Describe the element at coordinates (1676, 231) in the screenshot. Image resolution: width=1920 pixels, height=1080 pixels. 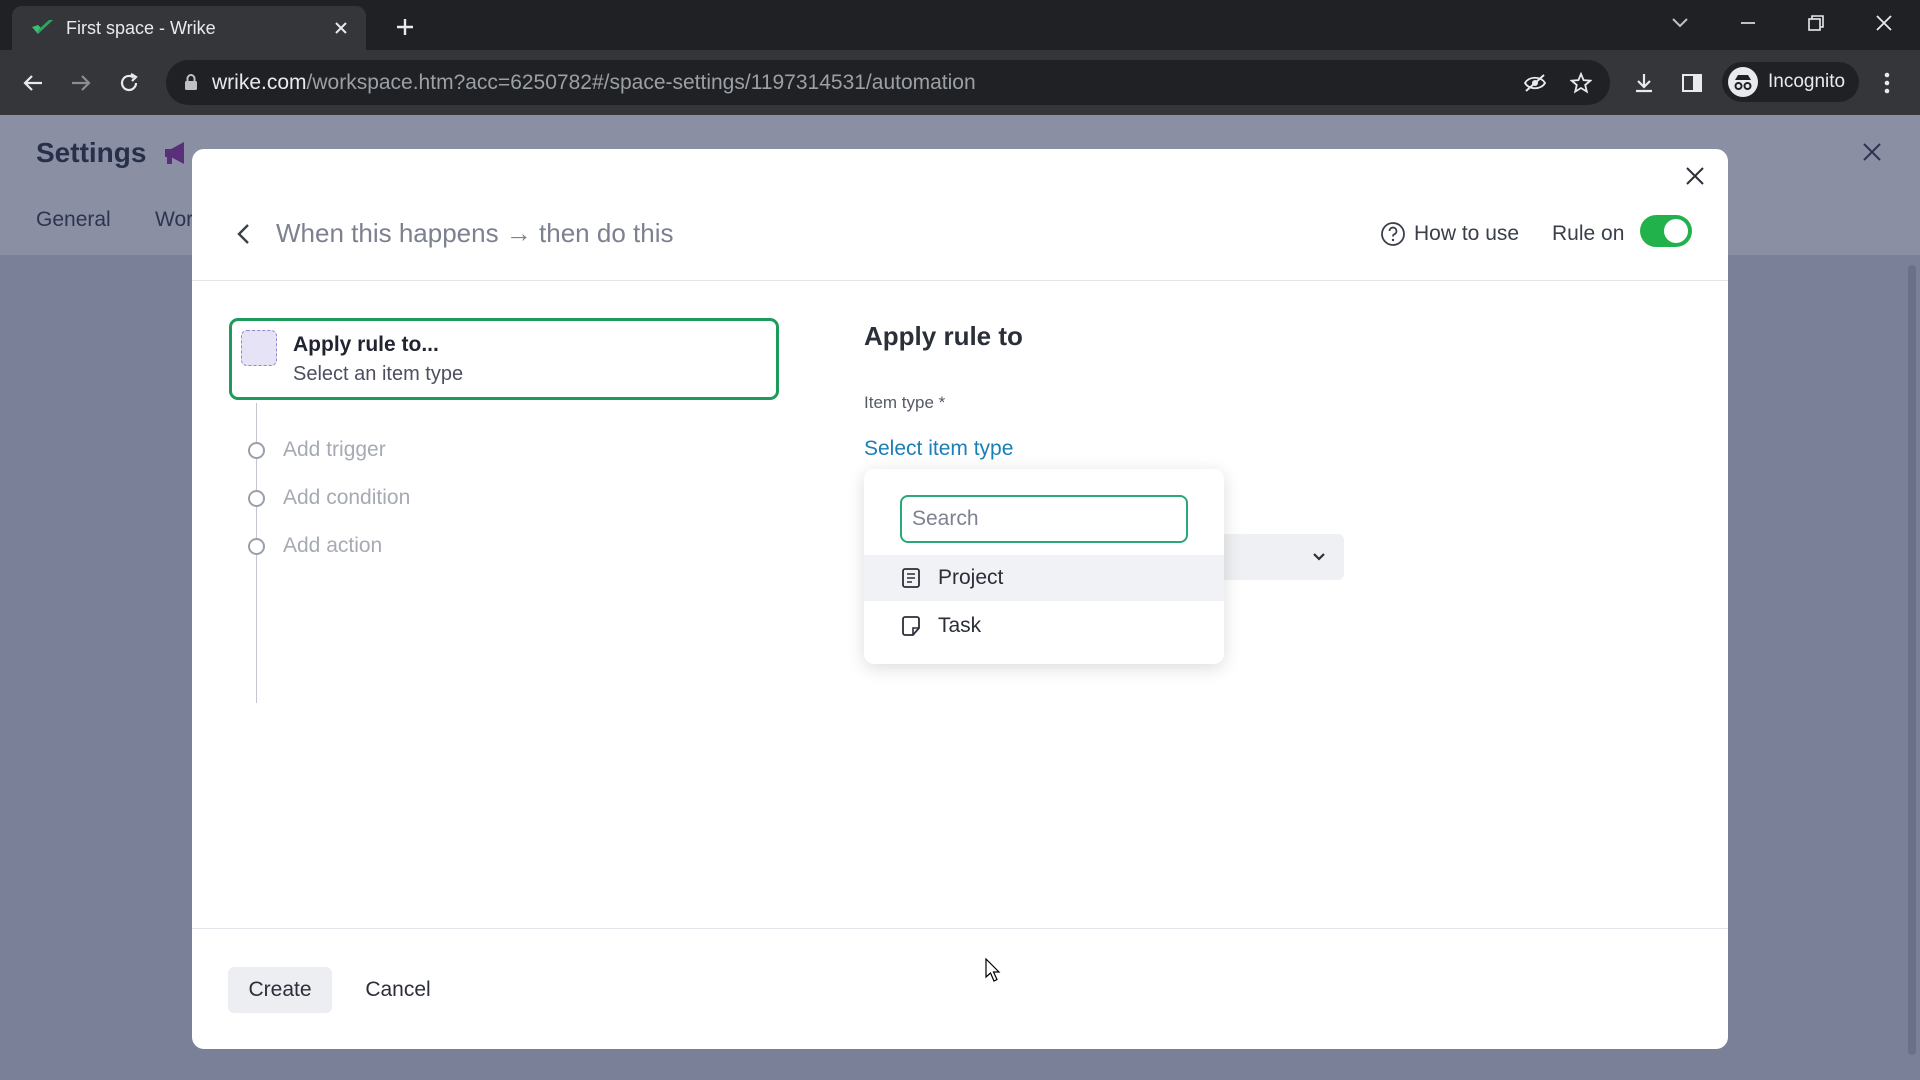
I see `toggle-knob` at that location.